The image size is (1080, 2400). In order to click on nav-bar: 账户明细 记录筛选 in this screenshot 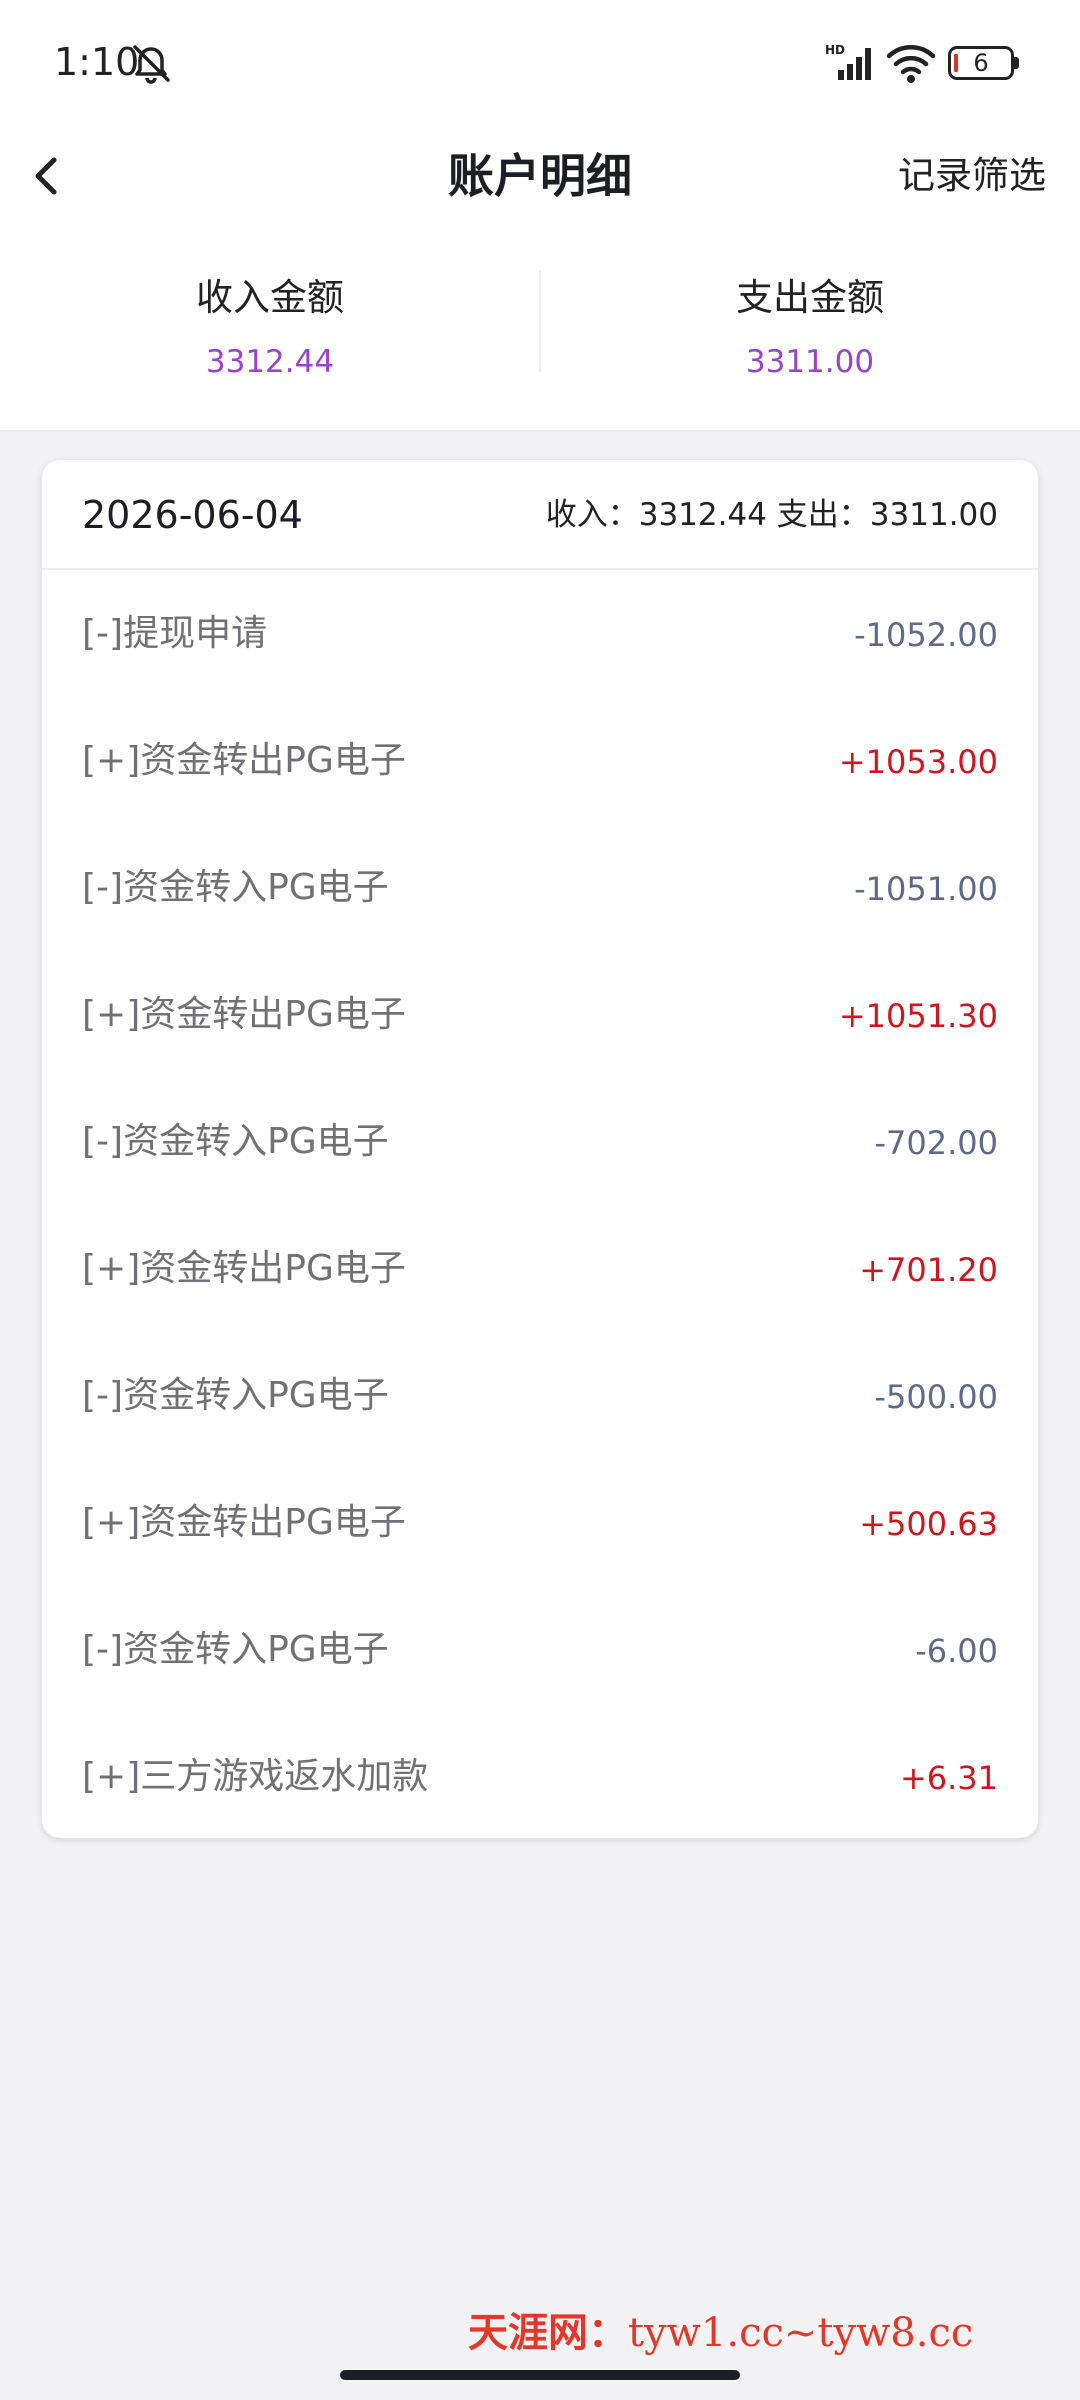, I will do `click(540, 177)`.